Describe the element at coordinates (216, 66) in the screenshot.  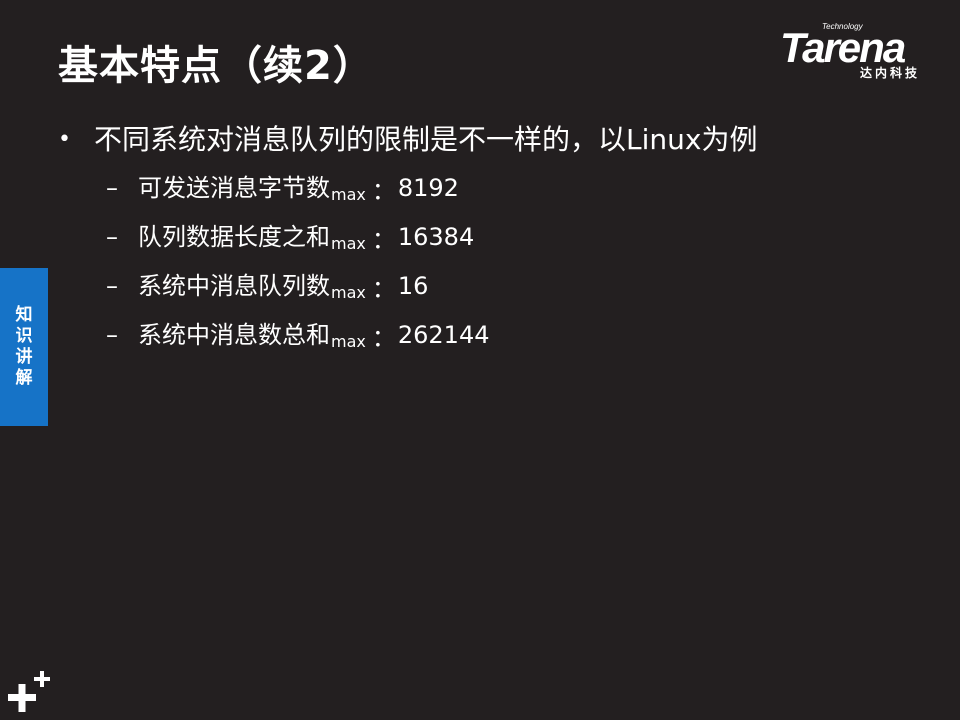
I see `slide-title: 基本特点（续2）` at that location.